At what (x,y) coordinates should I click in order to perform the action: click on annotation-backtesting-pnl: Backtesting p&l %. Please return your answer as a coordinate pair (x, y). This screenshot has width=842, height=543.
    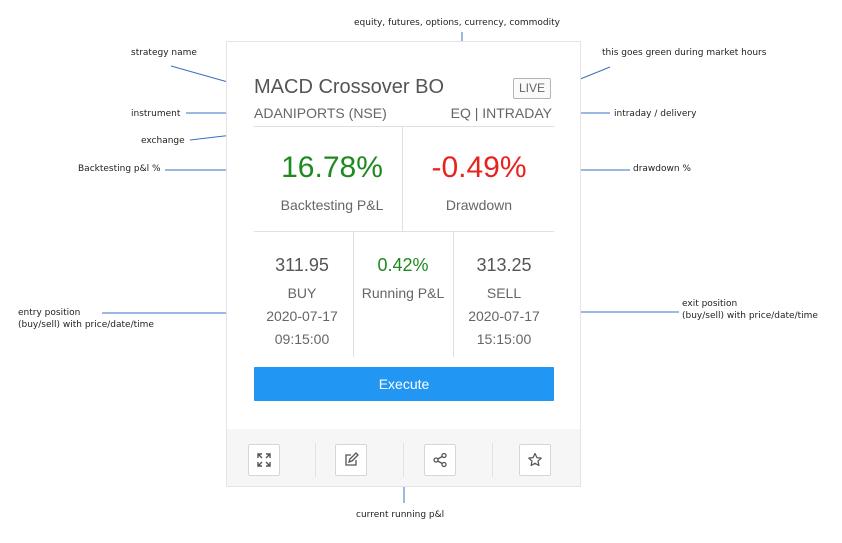
    Looking at the image, I should click on (119, 169).